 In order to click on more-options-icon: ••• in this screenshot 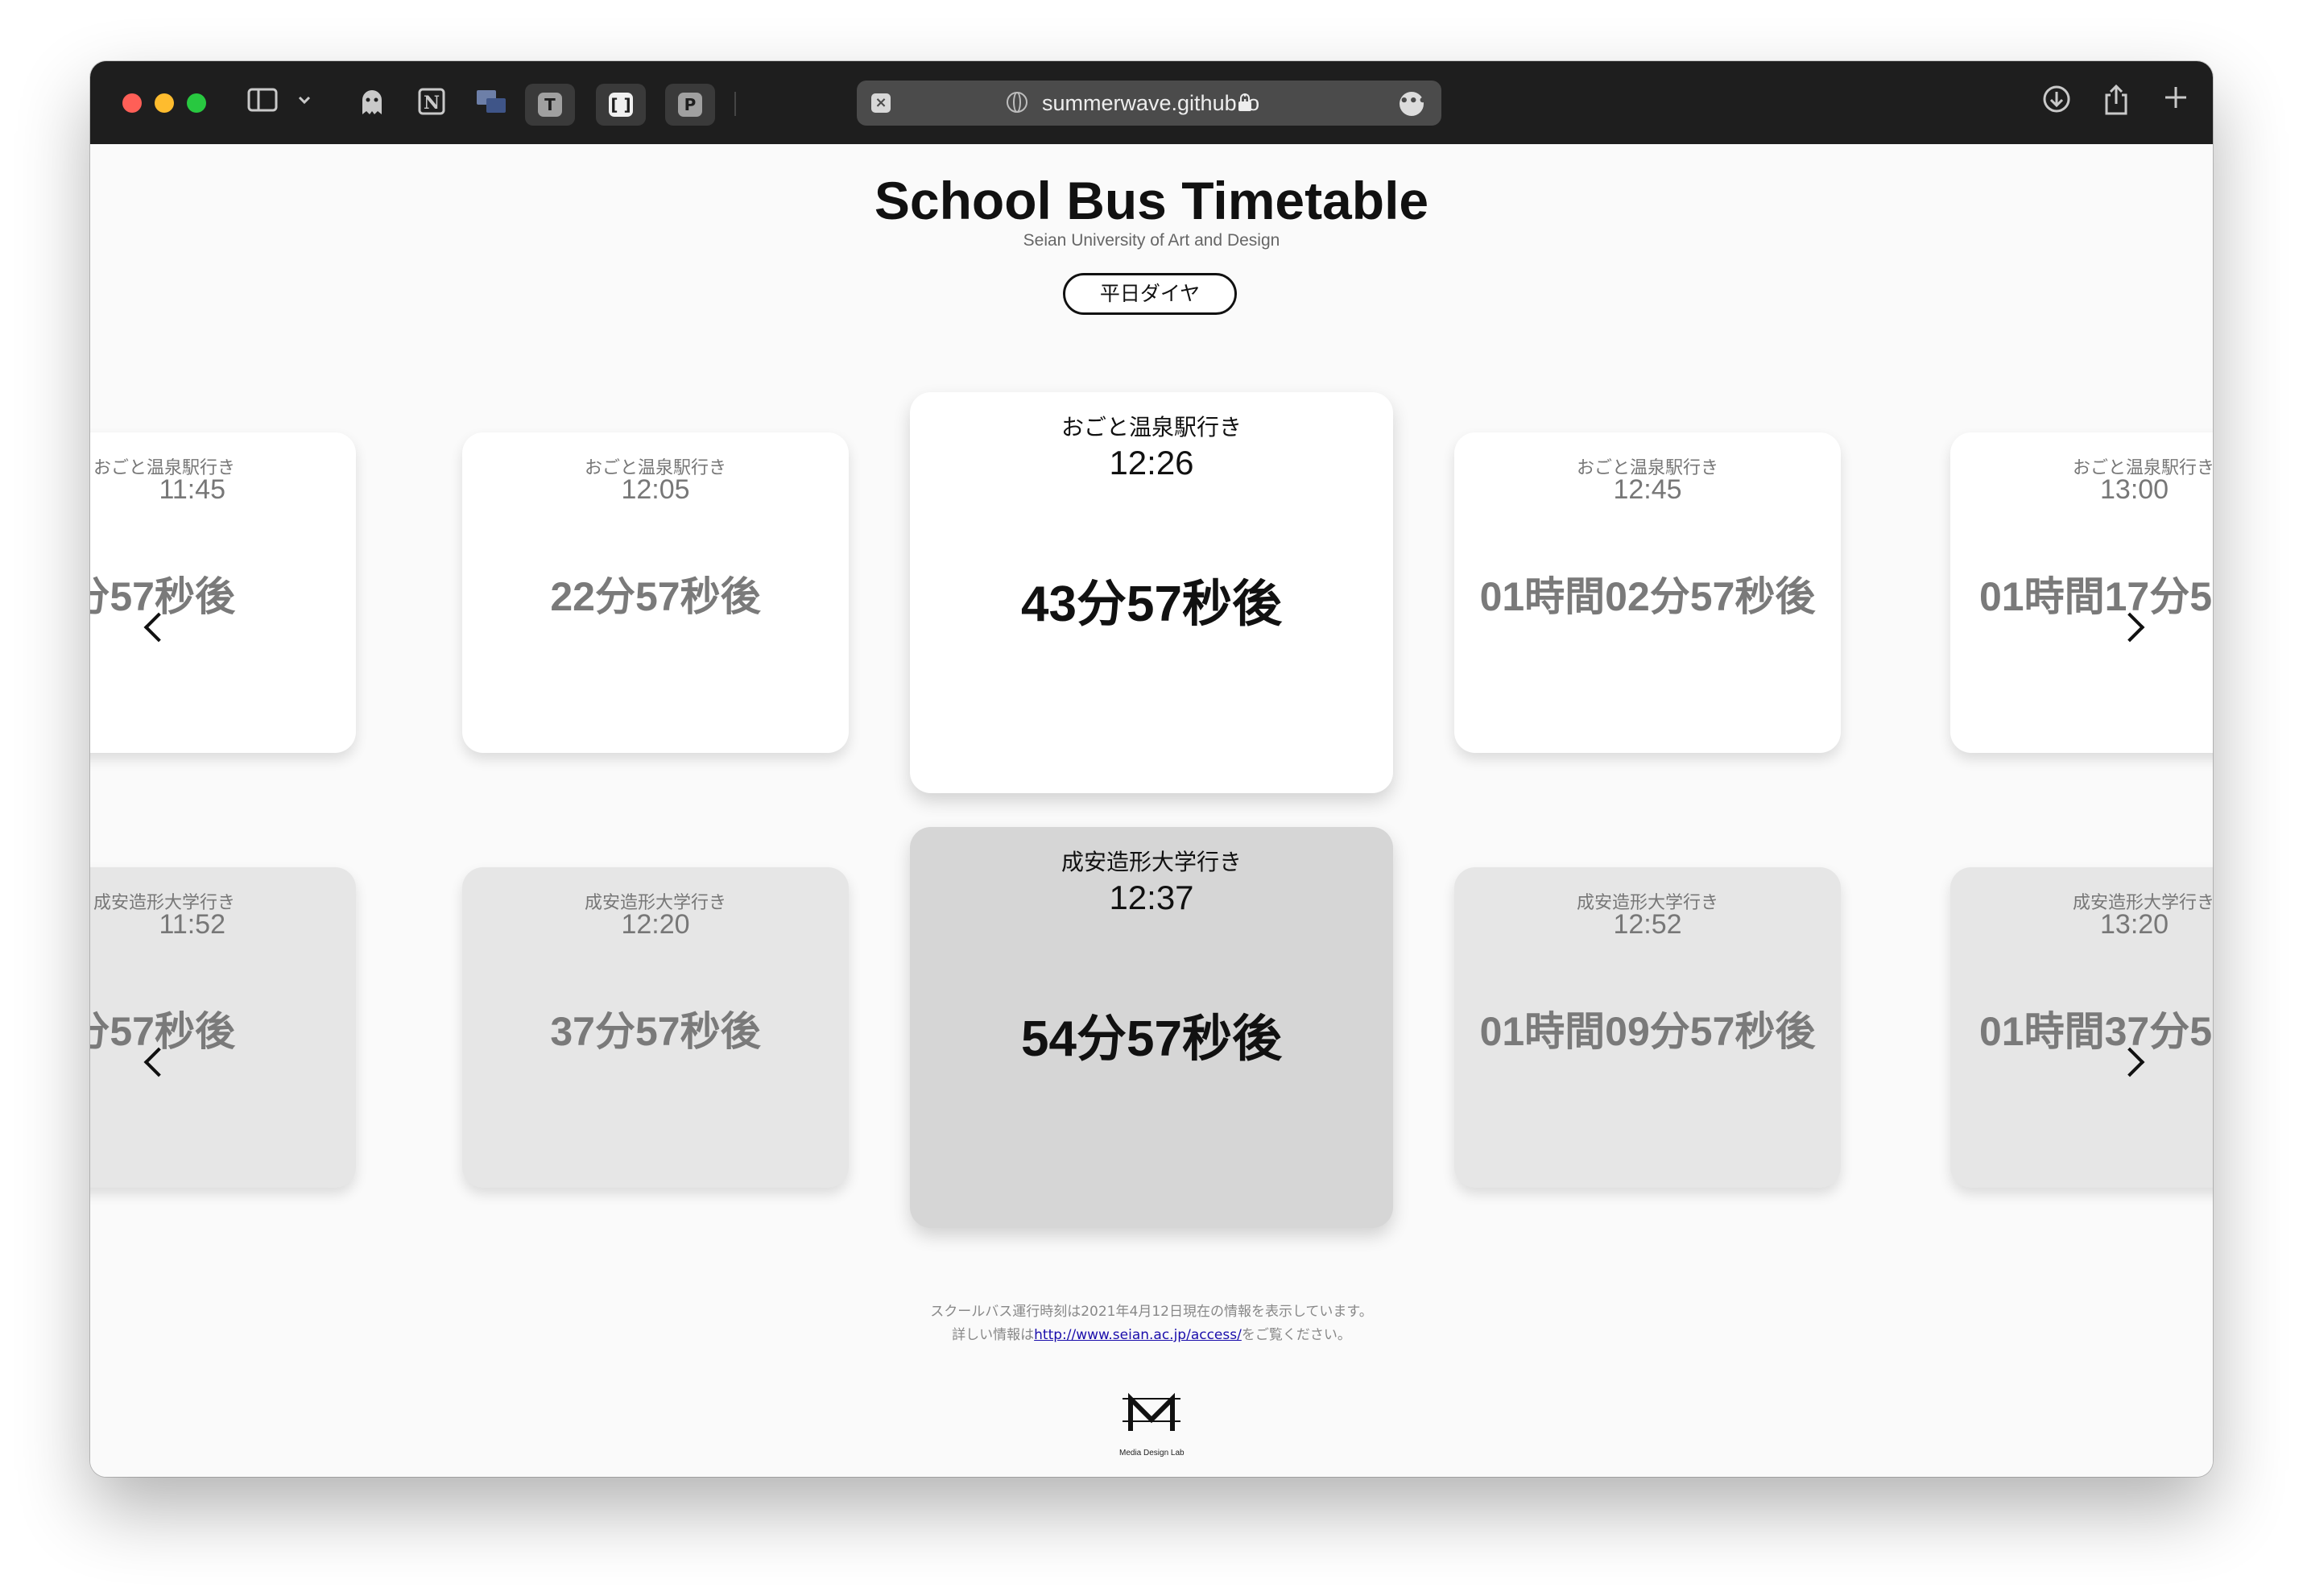, I will do `click(1414, 104)`.